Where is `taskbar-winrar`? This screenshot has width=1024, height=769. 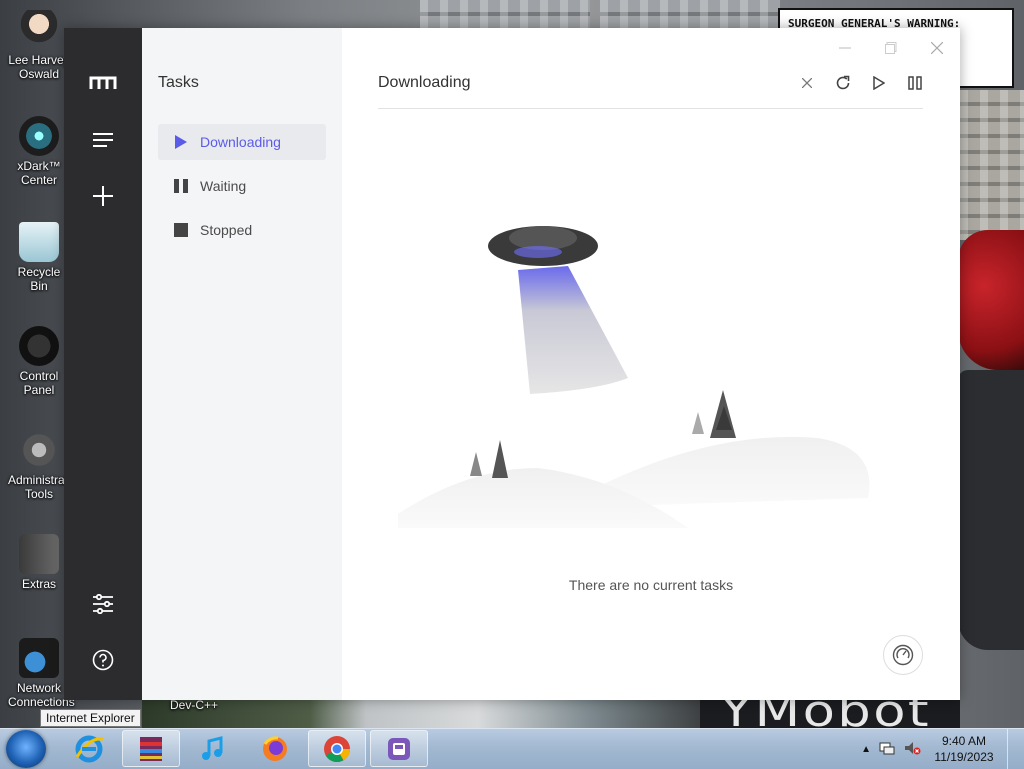
taskbar-winrar is located at coordinates (151, 748).